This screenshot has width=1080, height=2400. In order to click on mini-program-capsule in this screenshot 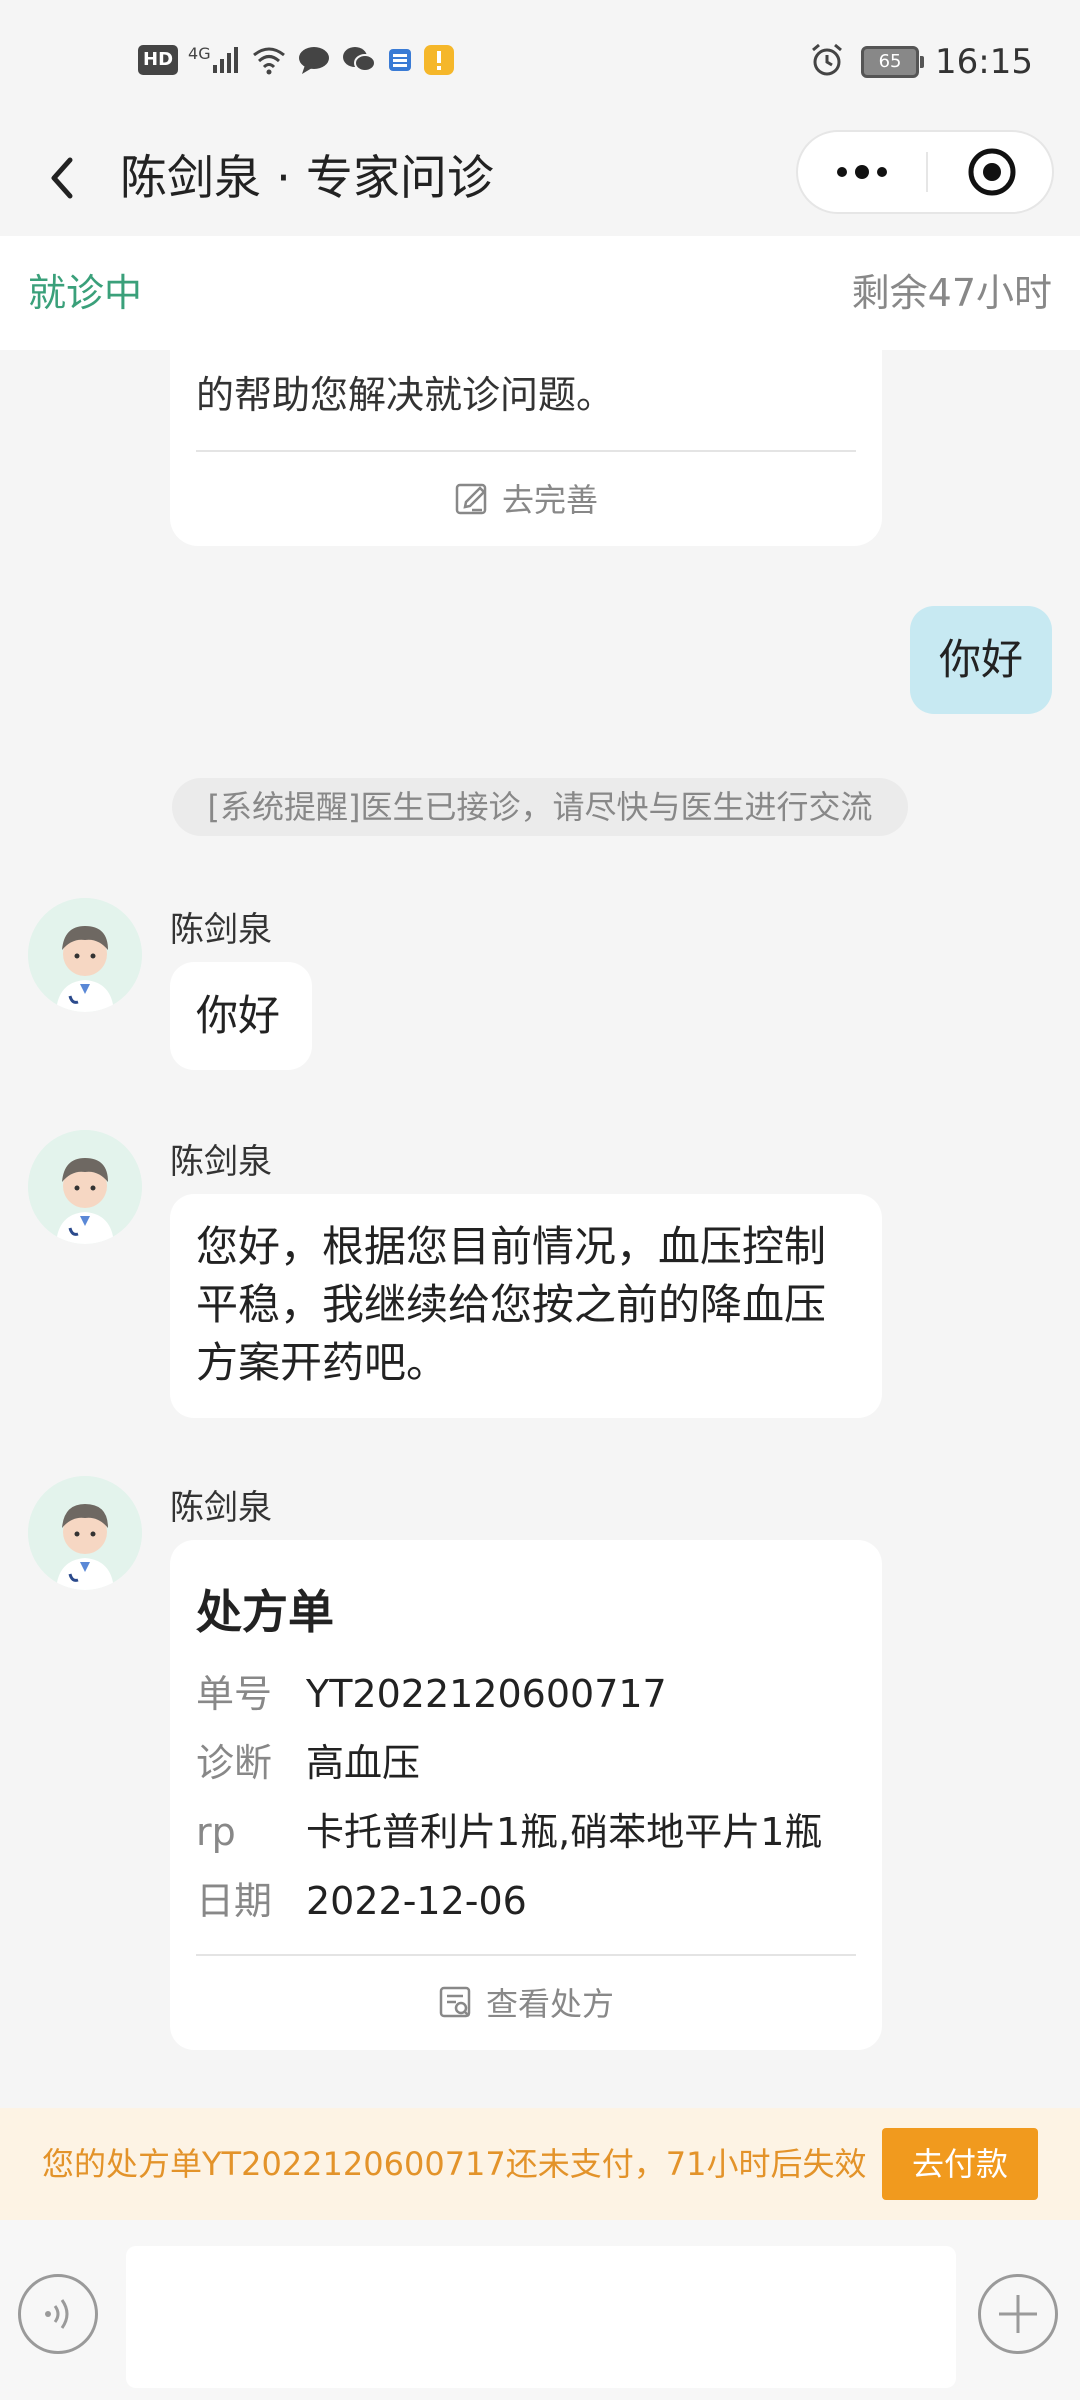, I will do `click(925, 172)`.